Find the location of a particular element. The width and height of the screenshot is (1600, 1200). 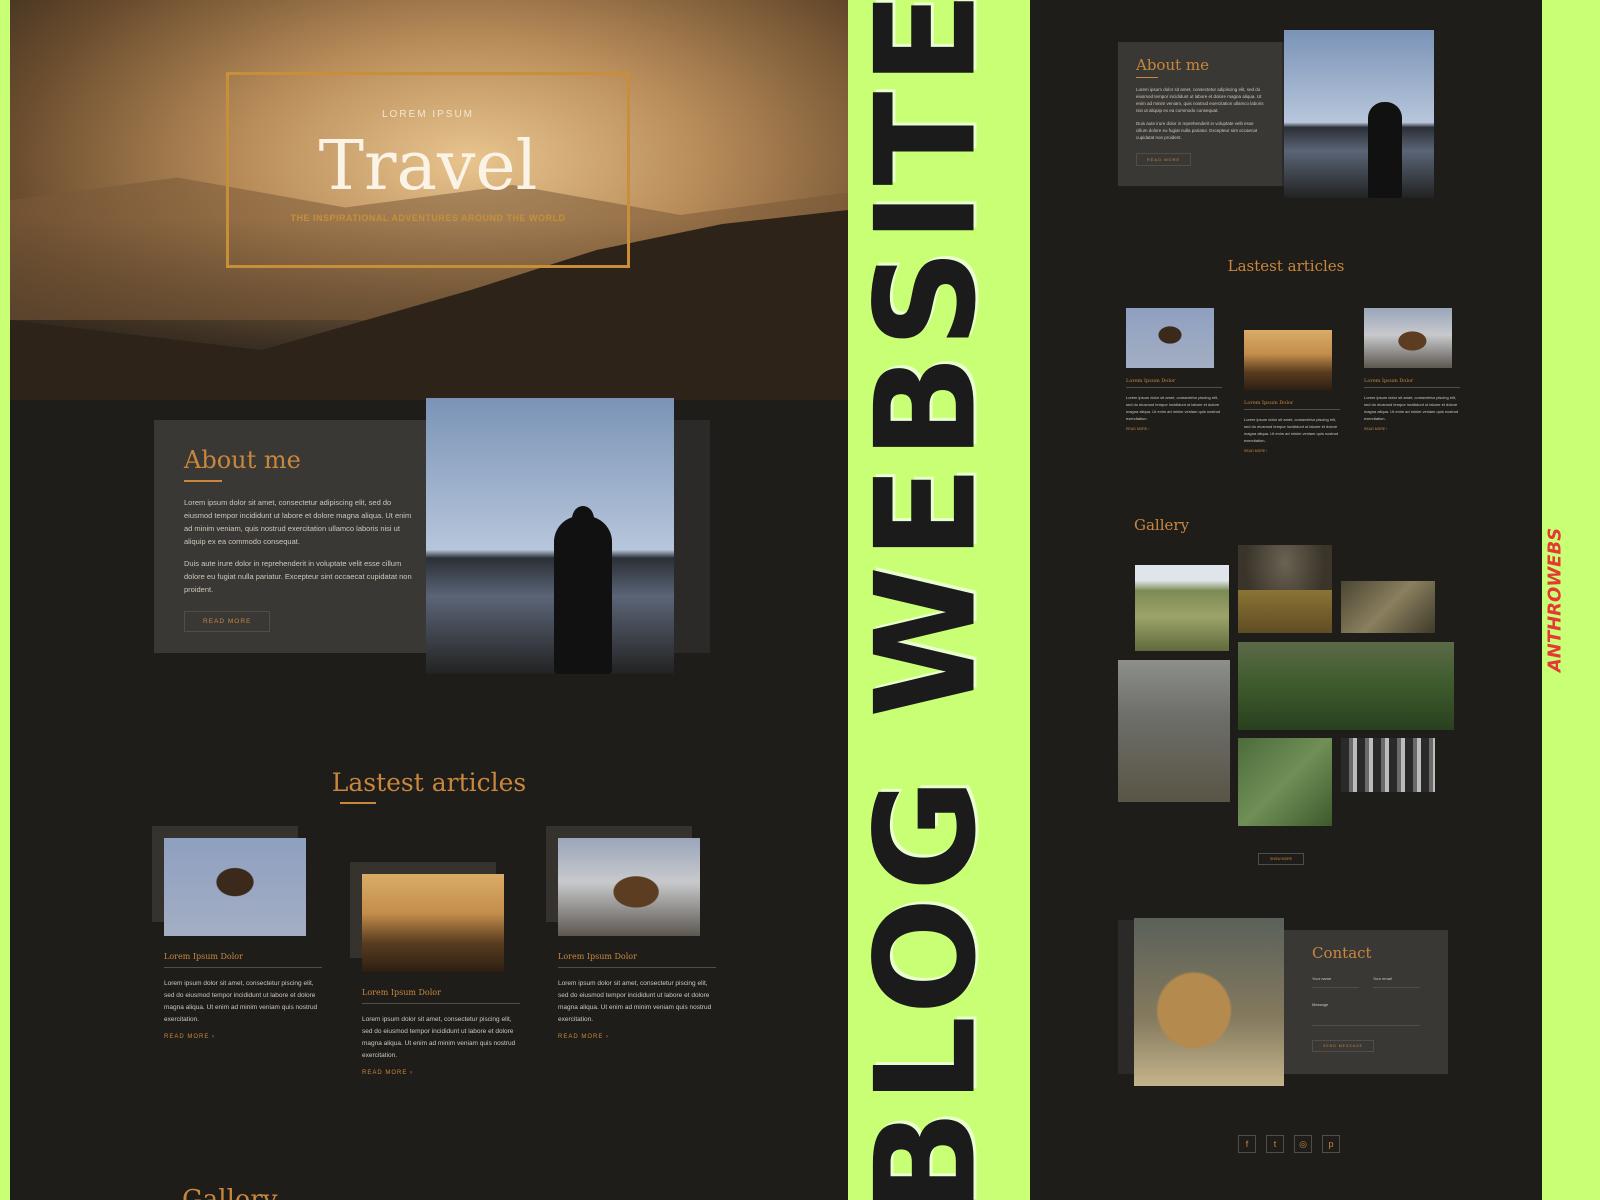

contact-title: Contact is located at coordinates (1342, 953).